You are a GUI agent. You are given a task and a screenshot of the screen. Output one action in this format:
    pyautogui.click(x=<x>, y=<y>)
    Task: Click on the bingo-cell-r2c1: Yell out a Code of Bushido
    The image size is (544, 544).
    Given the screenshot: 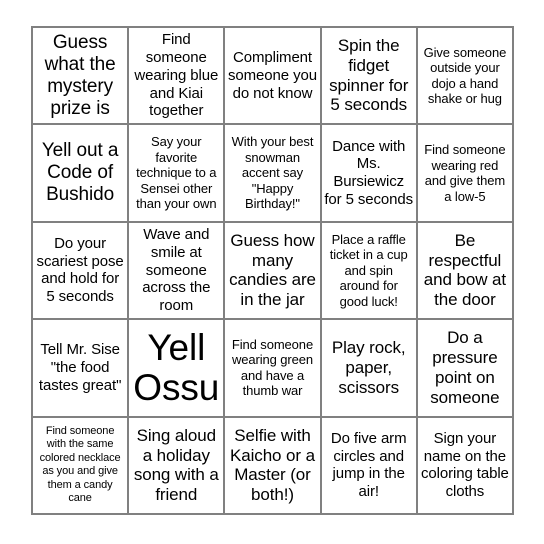 What is the action you would take?
    pyautogui.click(x=81, y=174)
    